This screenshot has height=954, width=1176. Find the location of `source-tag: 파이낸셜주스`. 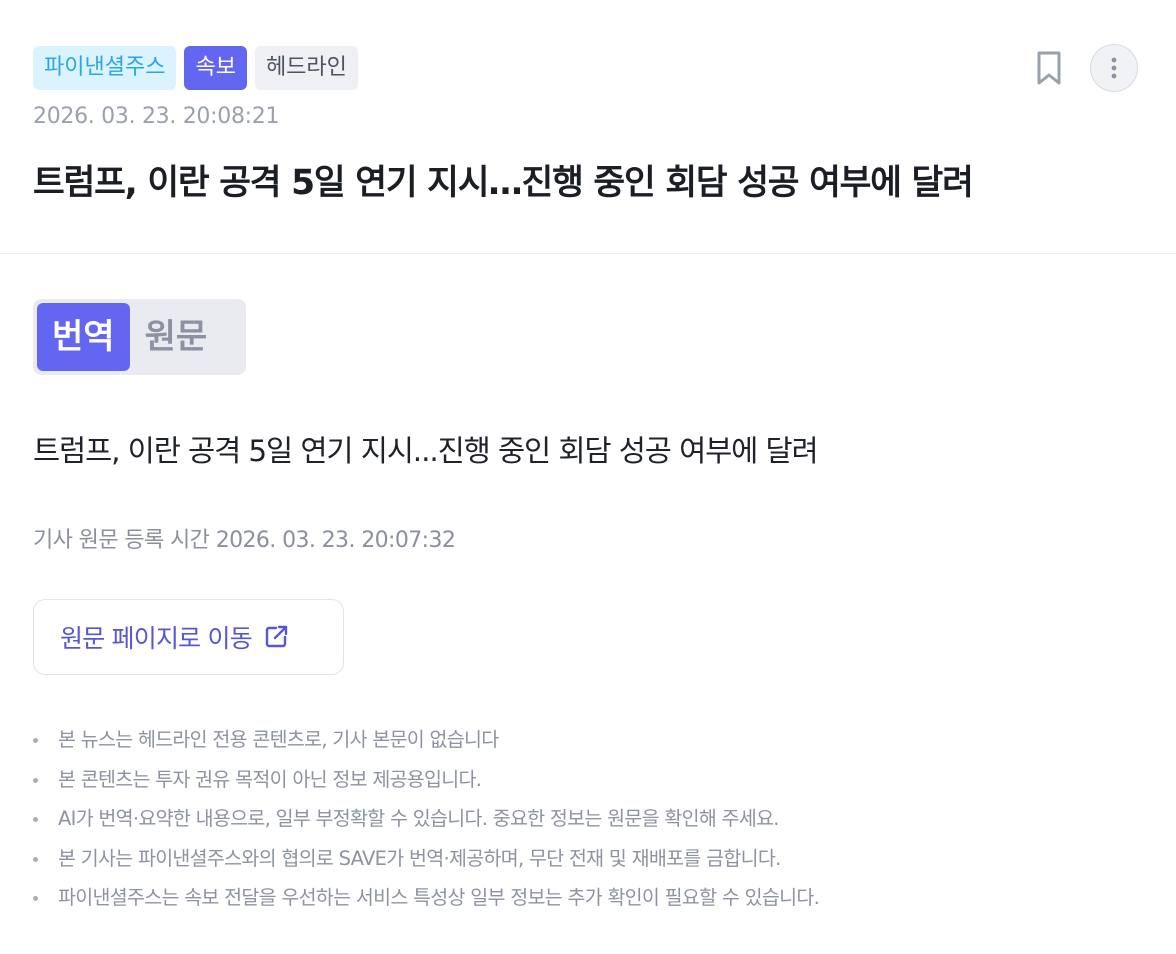

source-tag: 파이낸셜주스 is located at coordinates (105, 68).